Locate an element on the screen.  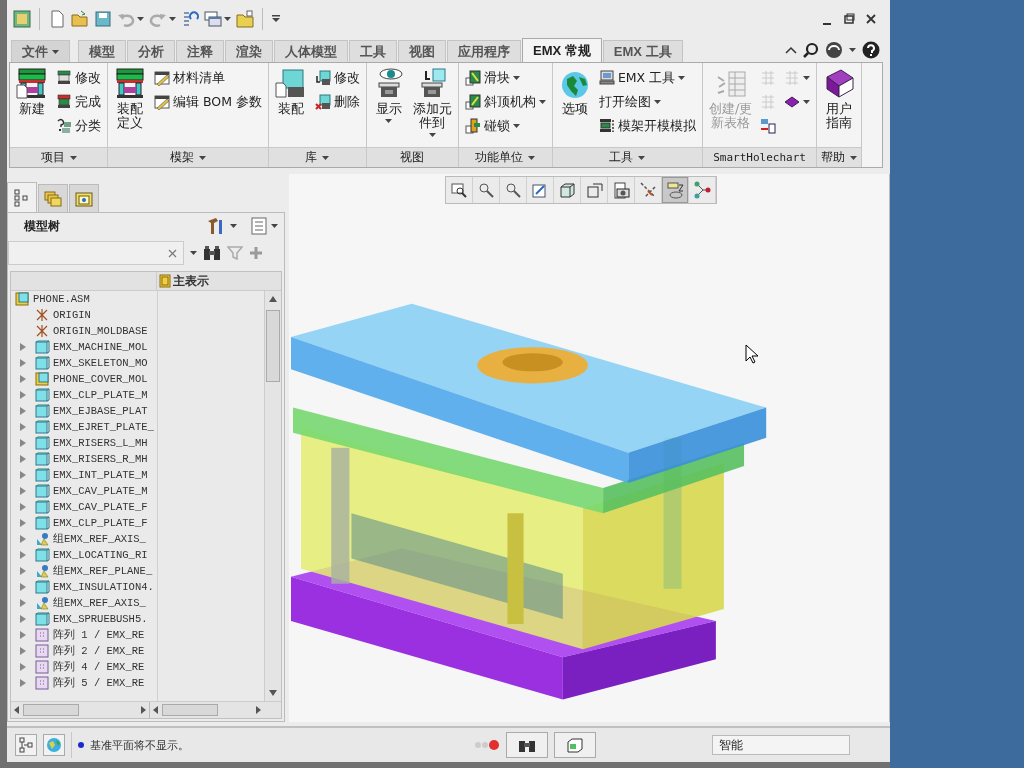
tree-item: ORIGIN is located at coordinates (72, 315).